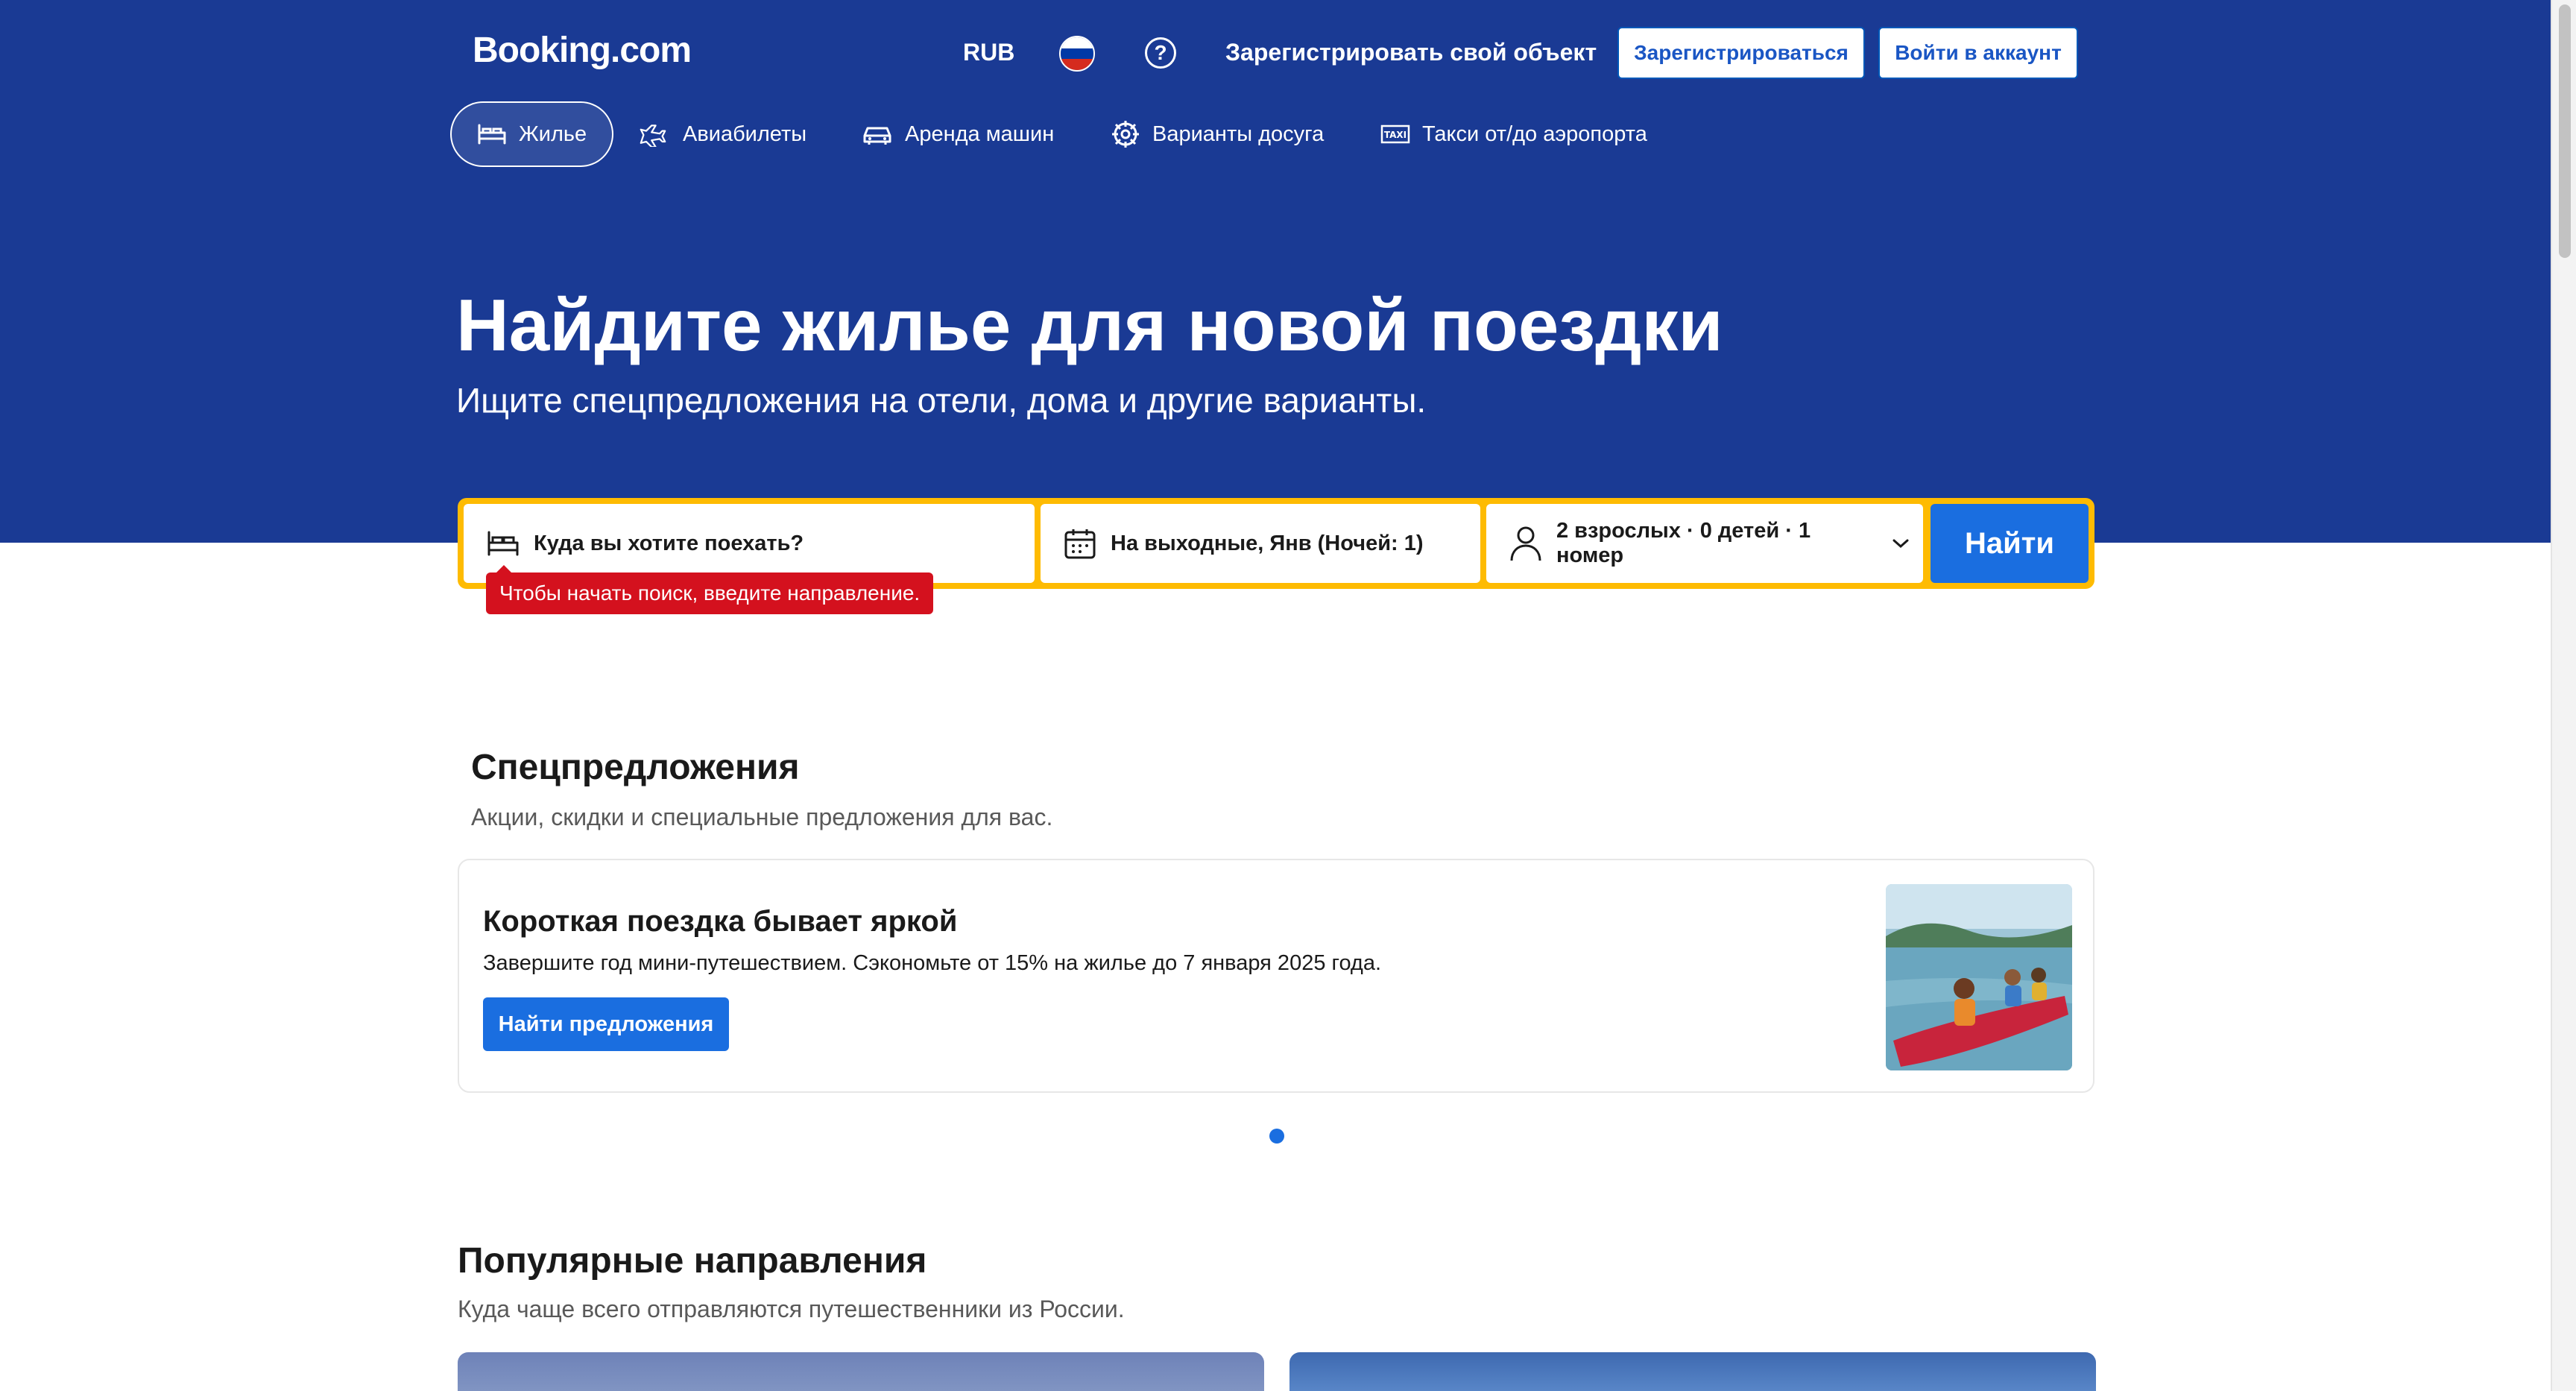  What do you see at coordinates (582, 50) in the screenshot?
I see `booking-logo: Booking.com` at bounding box center [582, 50].